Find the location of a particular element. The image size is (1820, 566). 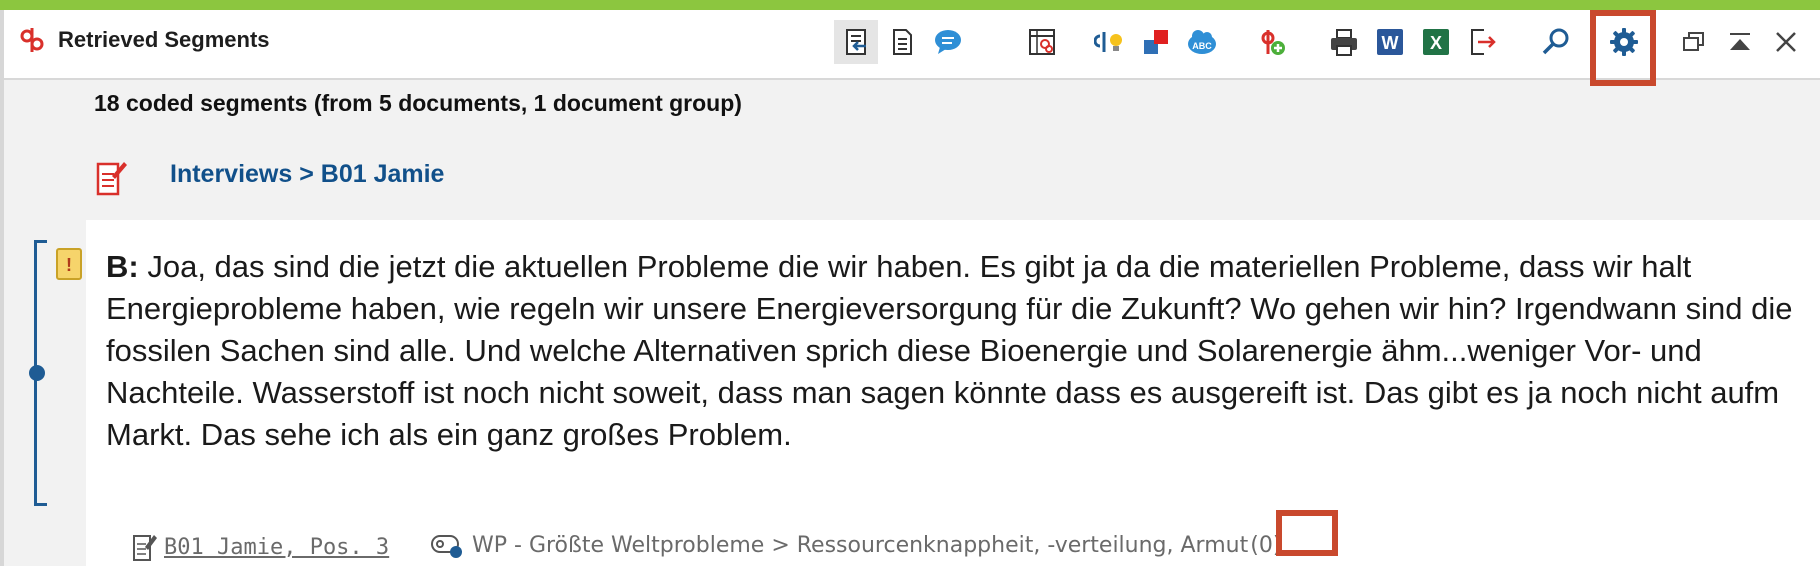

search-button is located at coordinates (1556, 42).